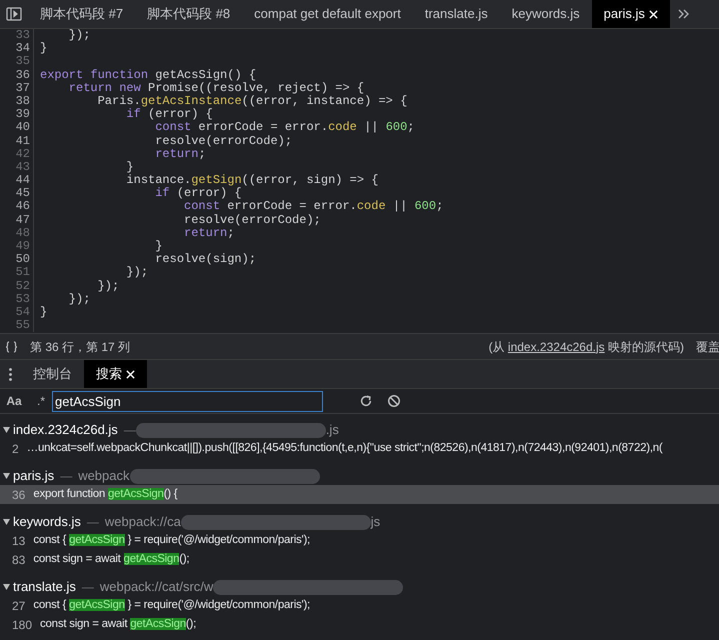 The height and width of the screenshot is (640, 719). I want to click on line-number: 51, so click(17, 273).